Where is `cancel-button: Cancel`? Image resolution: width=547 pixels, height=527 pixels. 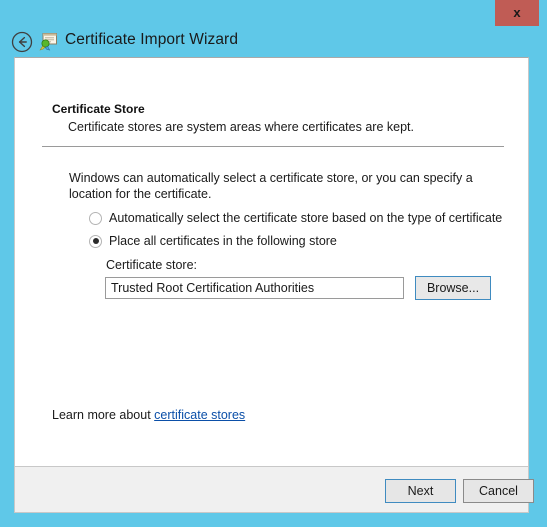
cancel-button: Cancel is located at coordinates (498, 491).